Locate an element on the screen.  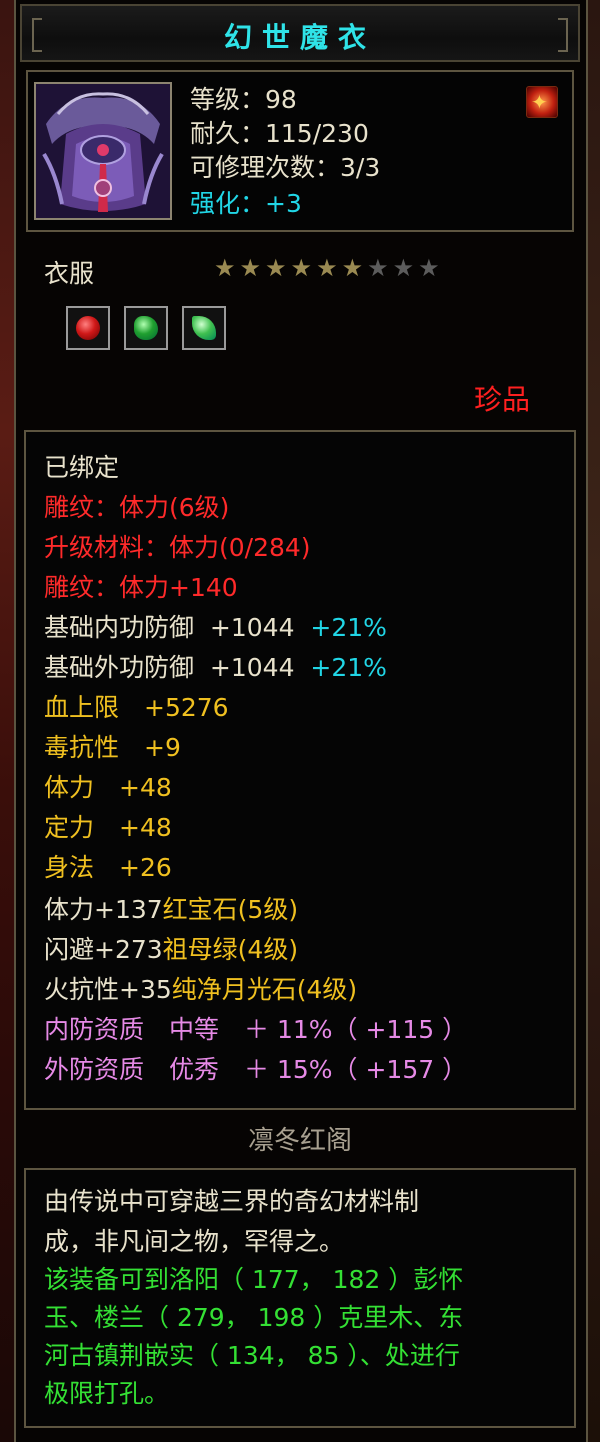
background-left-edge is located at coordinates (7, 721).